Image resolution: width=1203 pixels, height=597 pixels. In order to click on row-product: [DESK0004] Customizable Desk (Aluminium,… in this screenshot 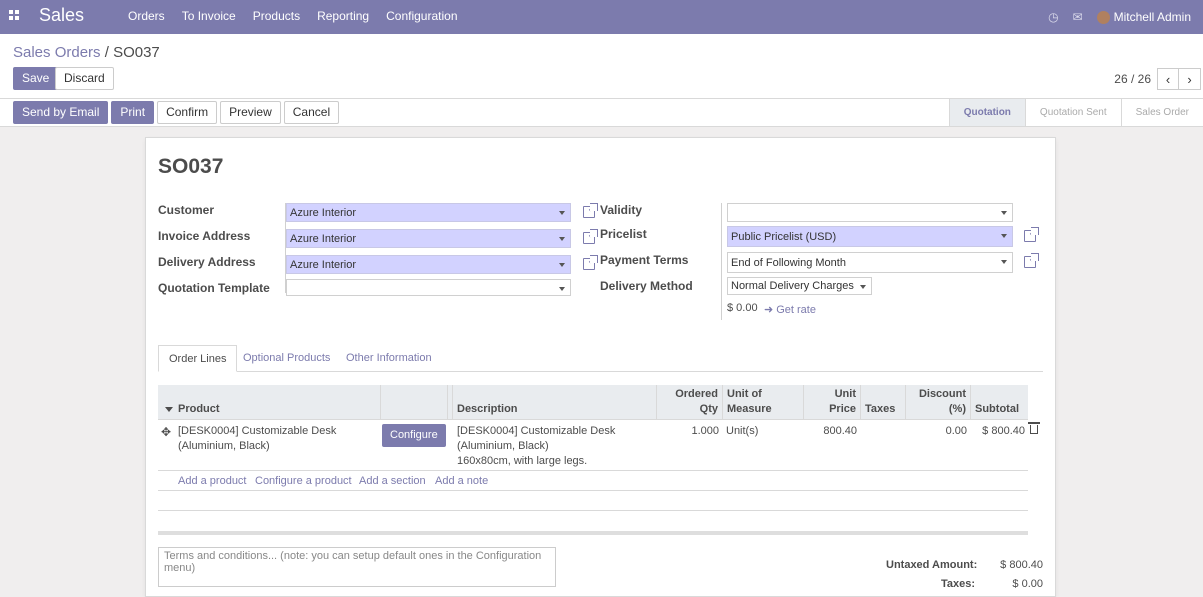, I will do `click(257, 439)`.